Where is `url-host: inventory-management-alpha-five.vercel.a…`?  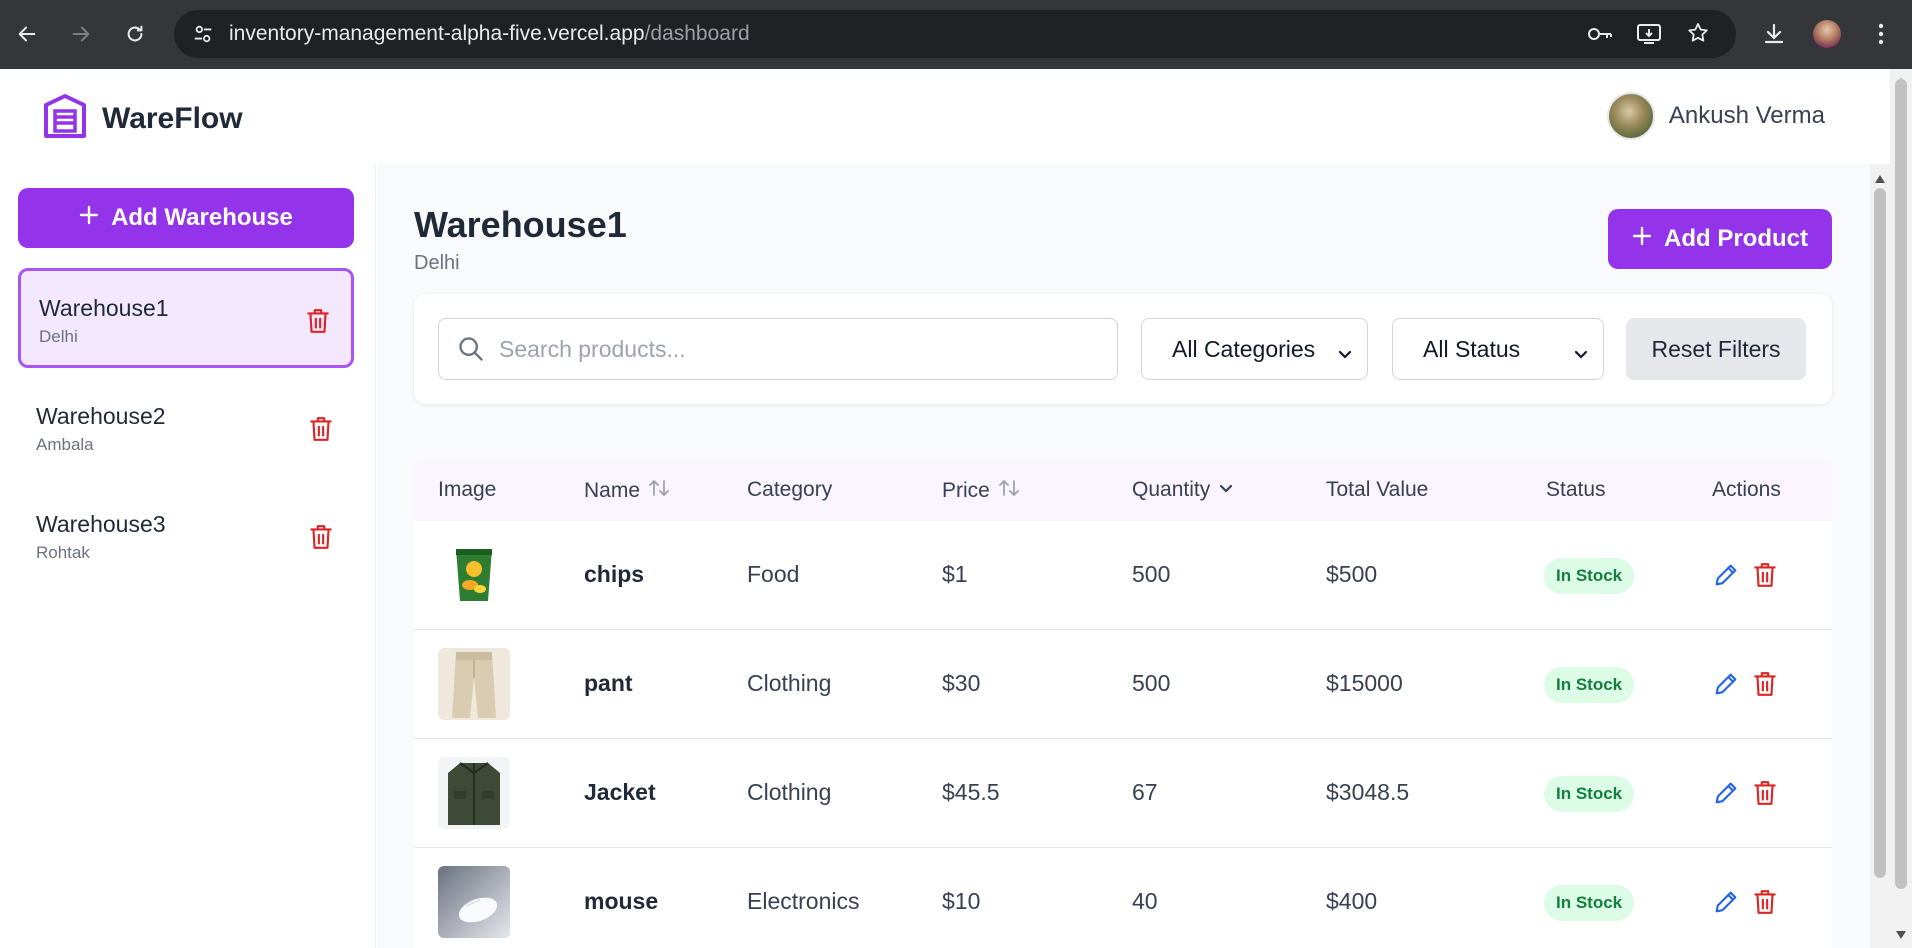 url-host: inventory-management-alpha-five.vercel.a… is located at coordinates (437, 33).